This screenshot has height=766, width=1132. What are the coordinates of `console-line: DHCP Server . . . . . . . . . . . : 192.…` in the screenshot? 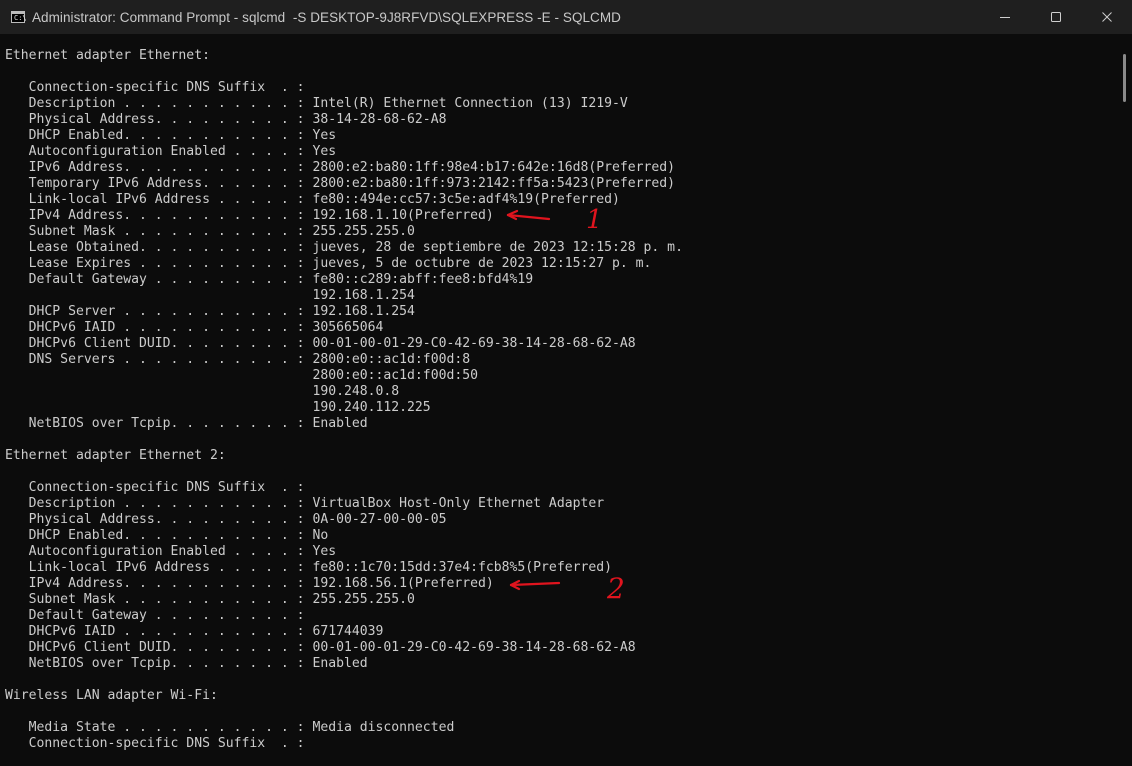 It's located at (210, 311).